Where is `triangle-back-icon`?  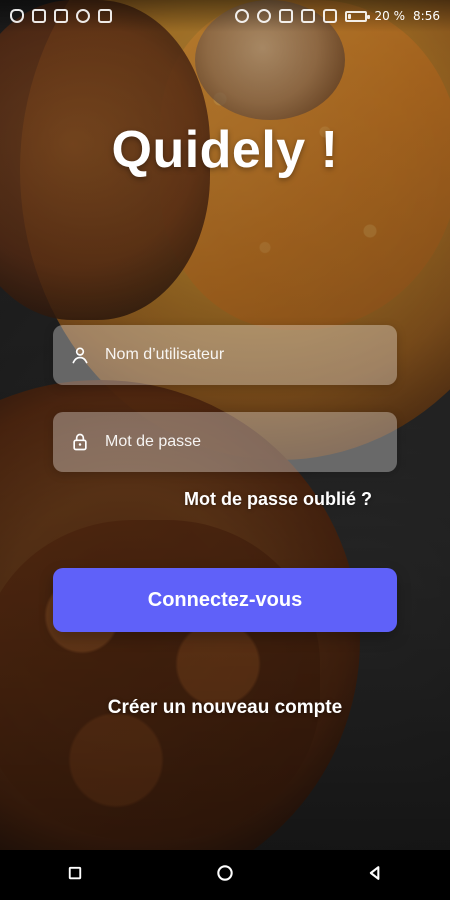 triangle-back-icon is located at coordinates (375, 875).